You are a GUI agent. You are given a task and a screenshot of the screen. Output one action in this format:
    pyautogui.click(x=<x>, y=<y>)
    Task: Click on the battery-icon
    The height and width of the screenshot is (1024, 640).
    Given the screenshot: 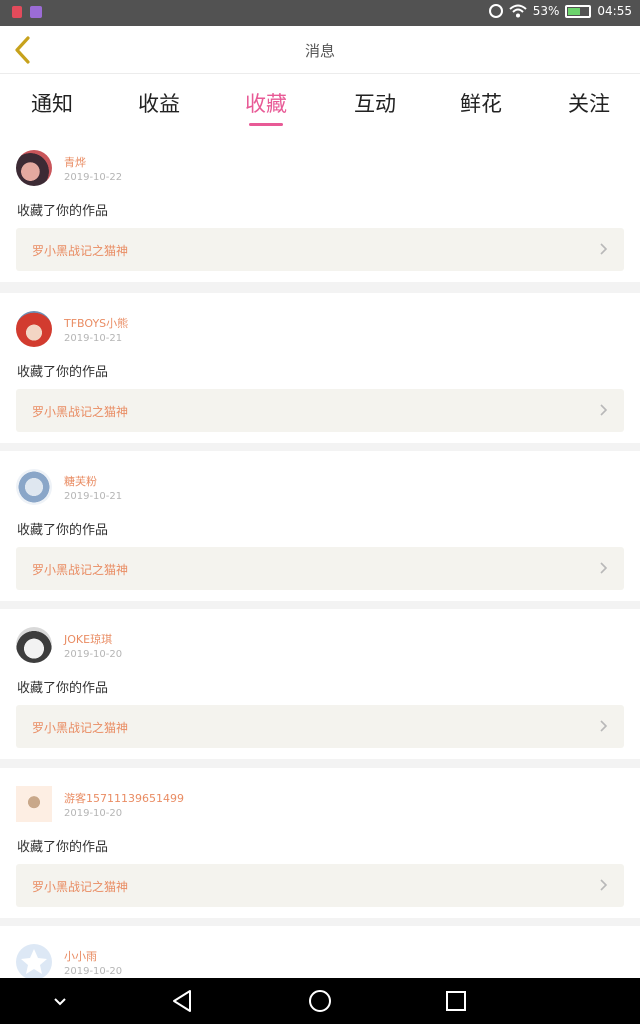 What is the action you would take?
    pyautogui.click(x=578, y=11)
    